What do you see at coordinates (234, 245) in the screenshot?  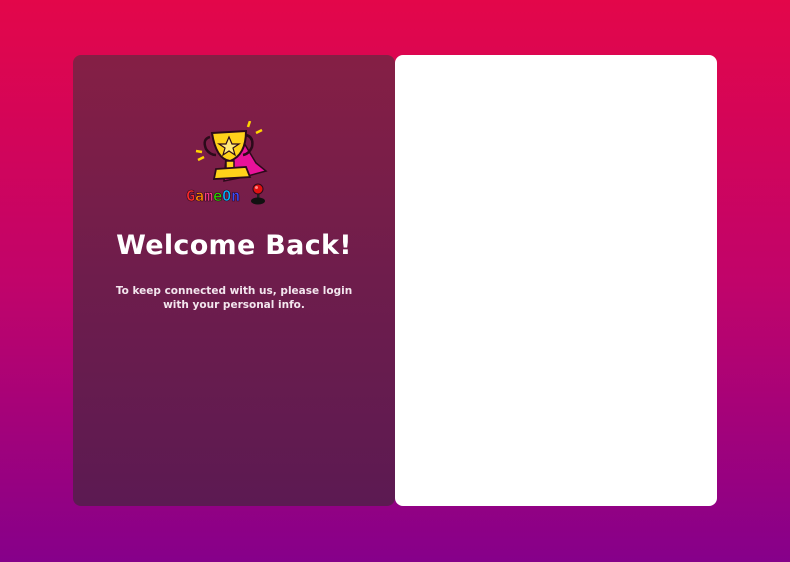 I see `welcome-title: Welcome Back!` at bounding box center [234, 245].